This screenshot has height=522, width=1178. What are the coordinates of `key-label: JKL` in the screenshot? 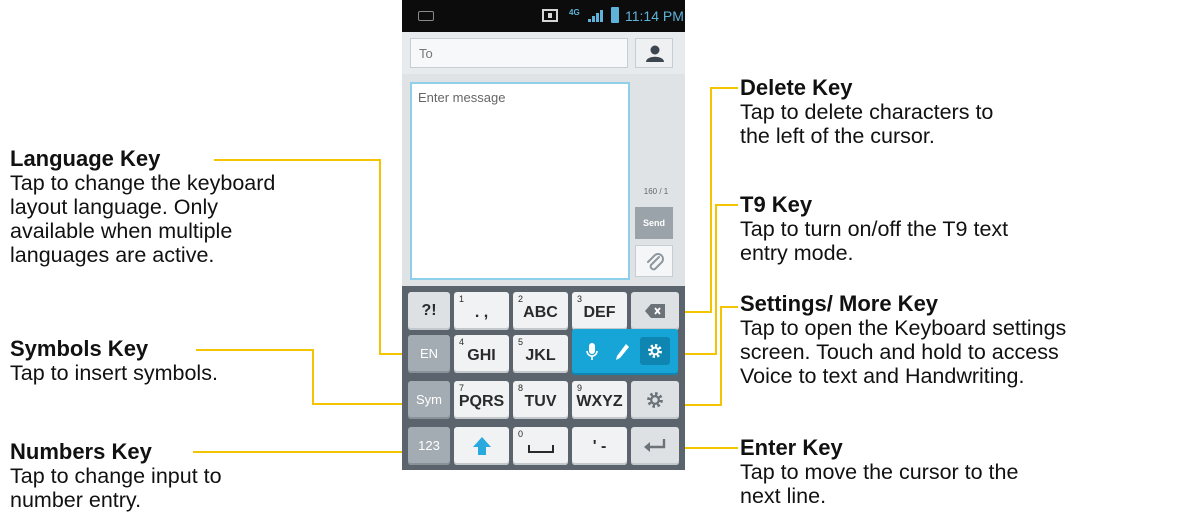 It's located at (540, 355).